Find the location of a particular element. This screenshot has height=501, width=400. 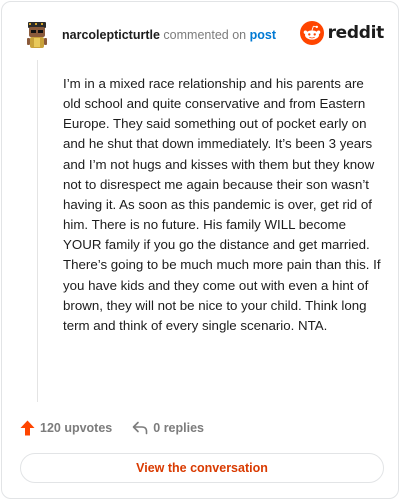

upvote-count: 120 upvotes is located at coordinates (76, 428).